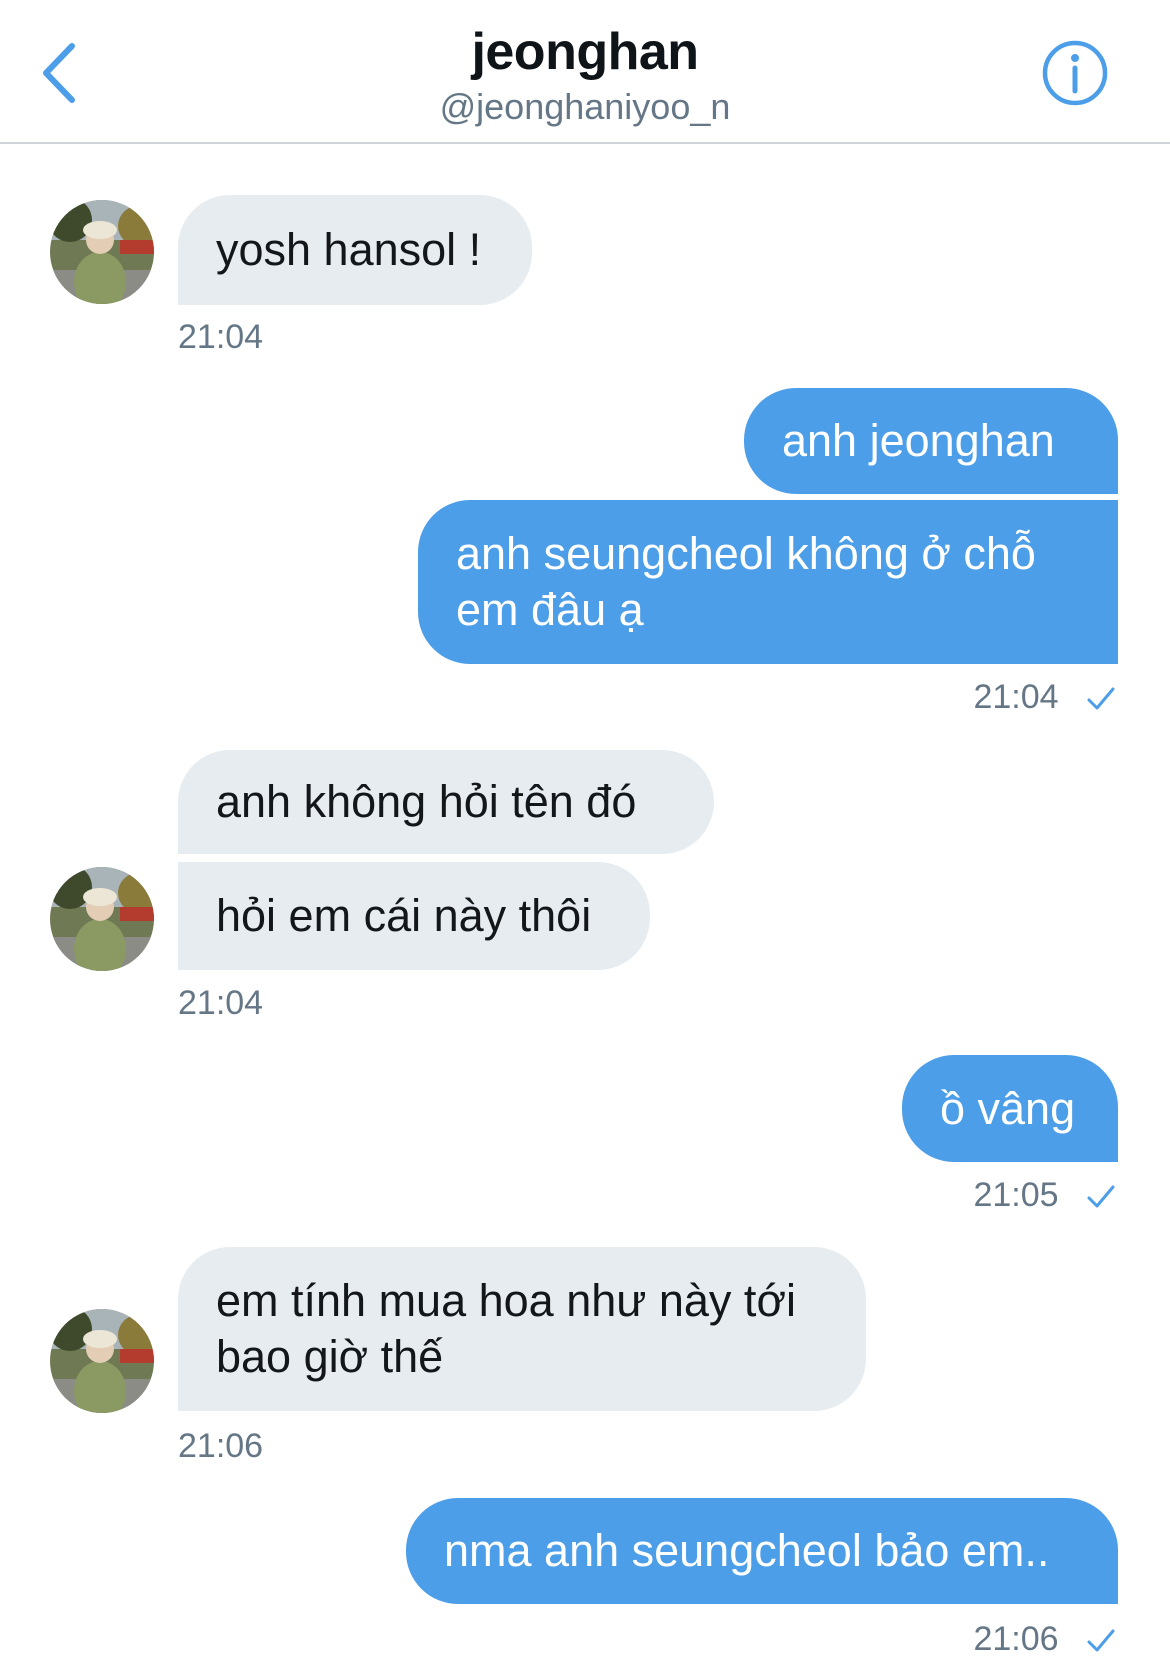  What do you see at coordinates (585, 52) in the screenshot?
I see `contact-name: jeonghan` at bounding box center [585, 52].